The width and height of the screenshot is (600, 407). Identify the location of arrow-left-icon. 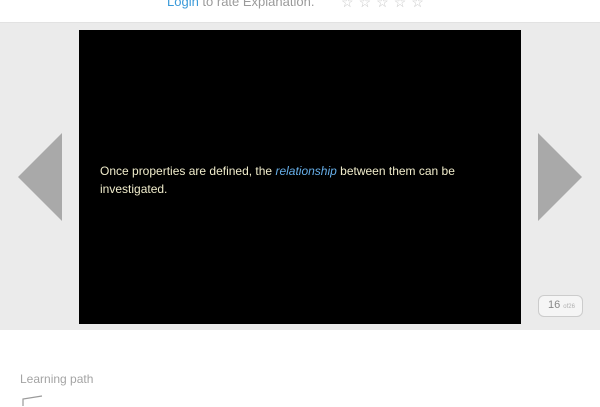
(40, 177).